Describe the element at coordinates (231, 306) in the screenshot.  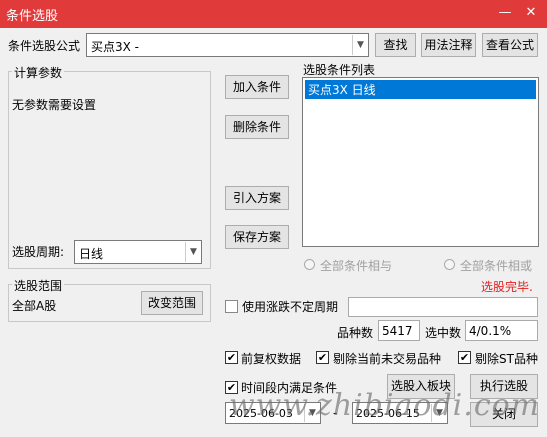
I see `uncertain-period-checkbox` at that location.